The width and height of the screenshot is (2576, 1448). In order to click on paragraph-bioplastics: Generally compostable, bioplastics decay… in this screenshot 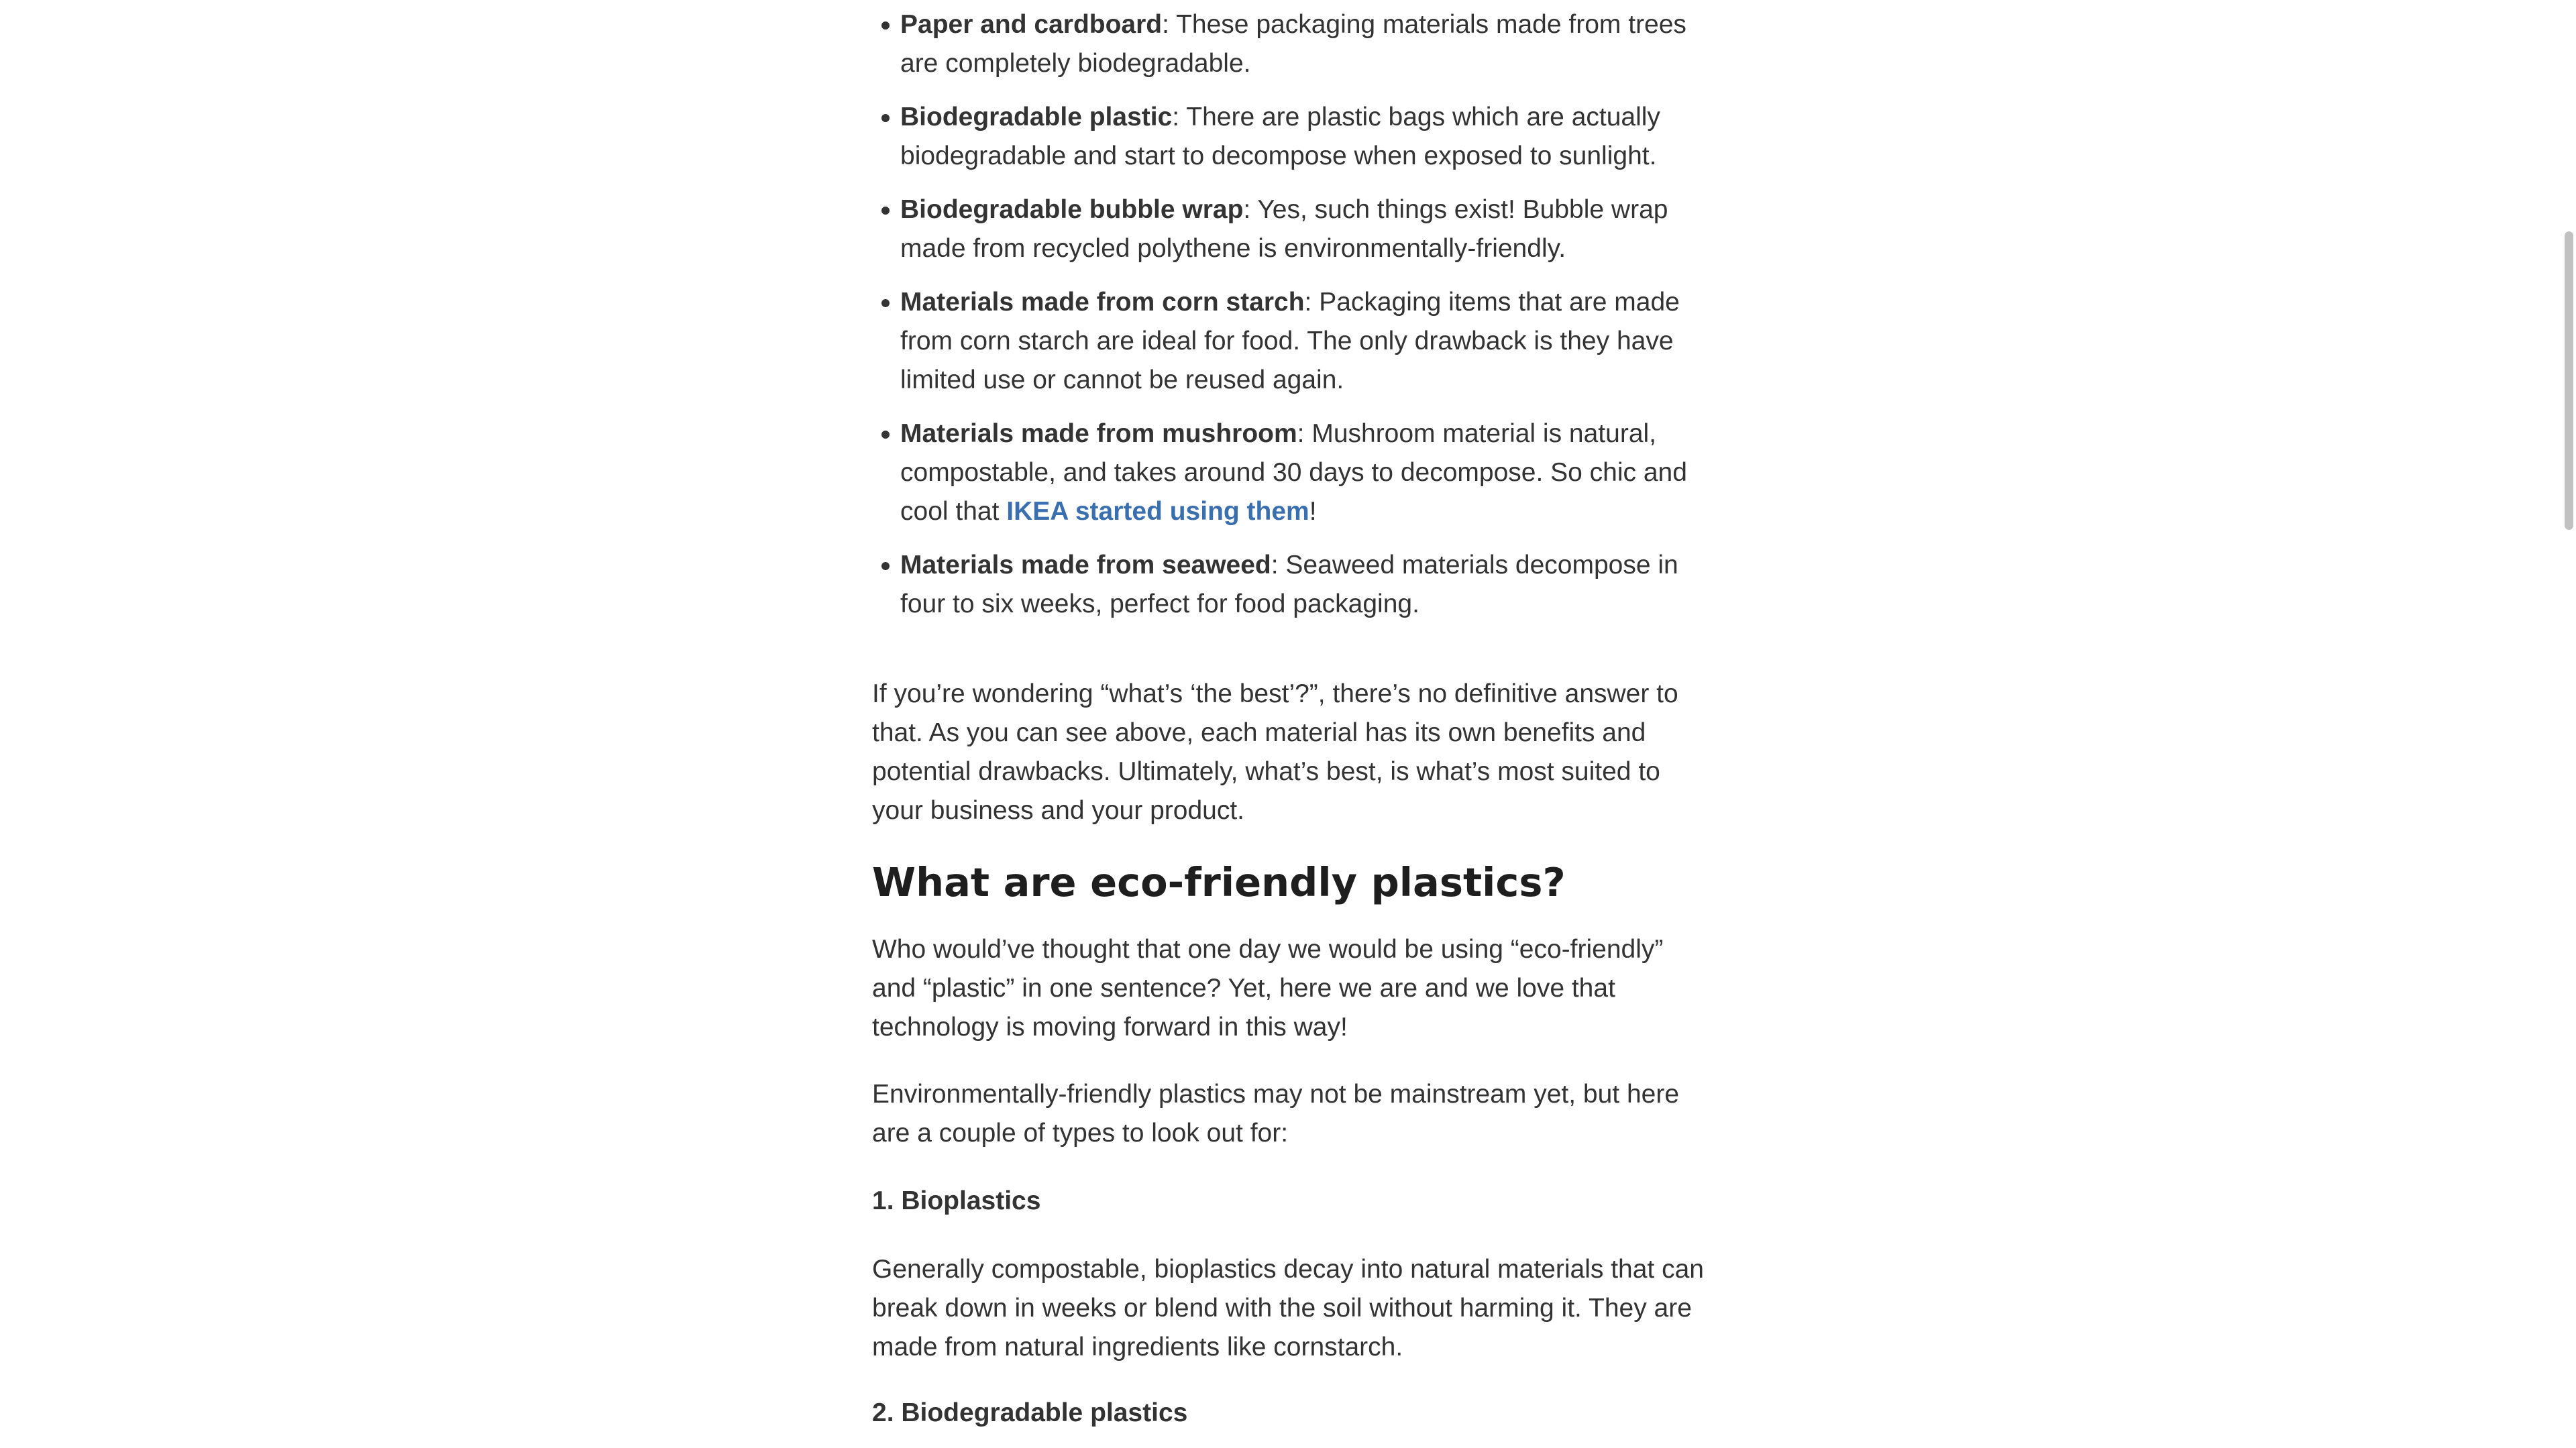, I will do `click(1288, 1308)`.